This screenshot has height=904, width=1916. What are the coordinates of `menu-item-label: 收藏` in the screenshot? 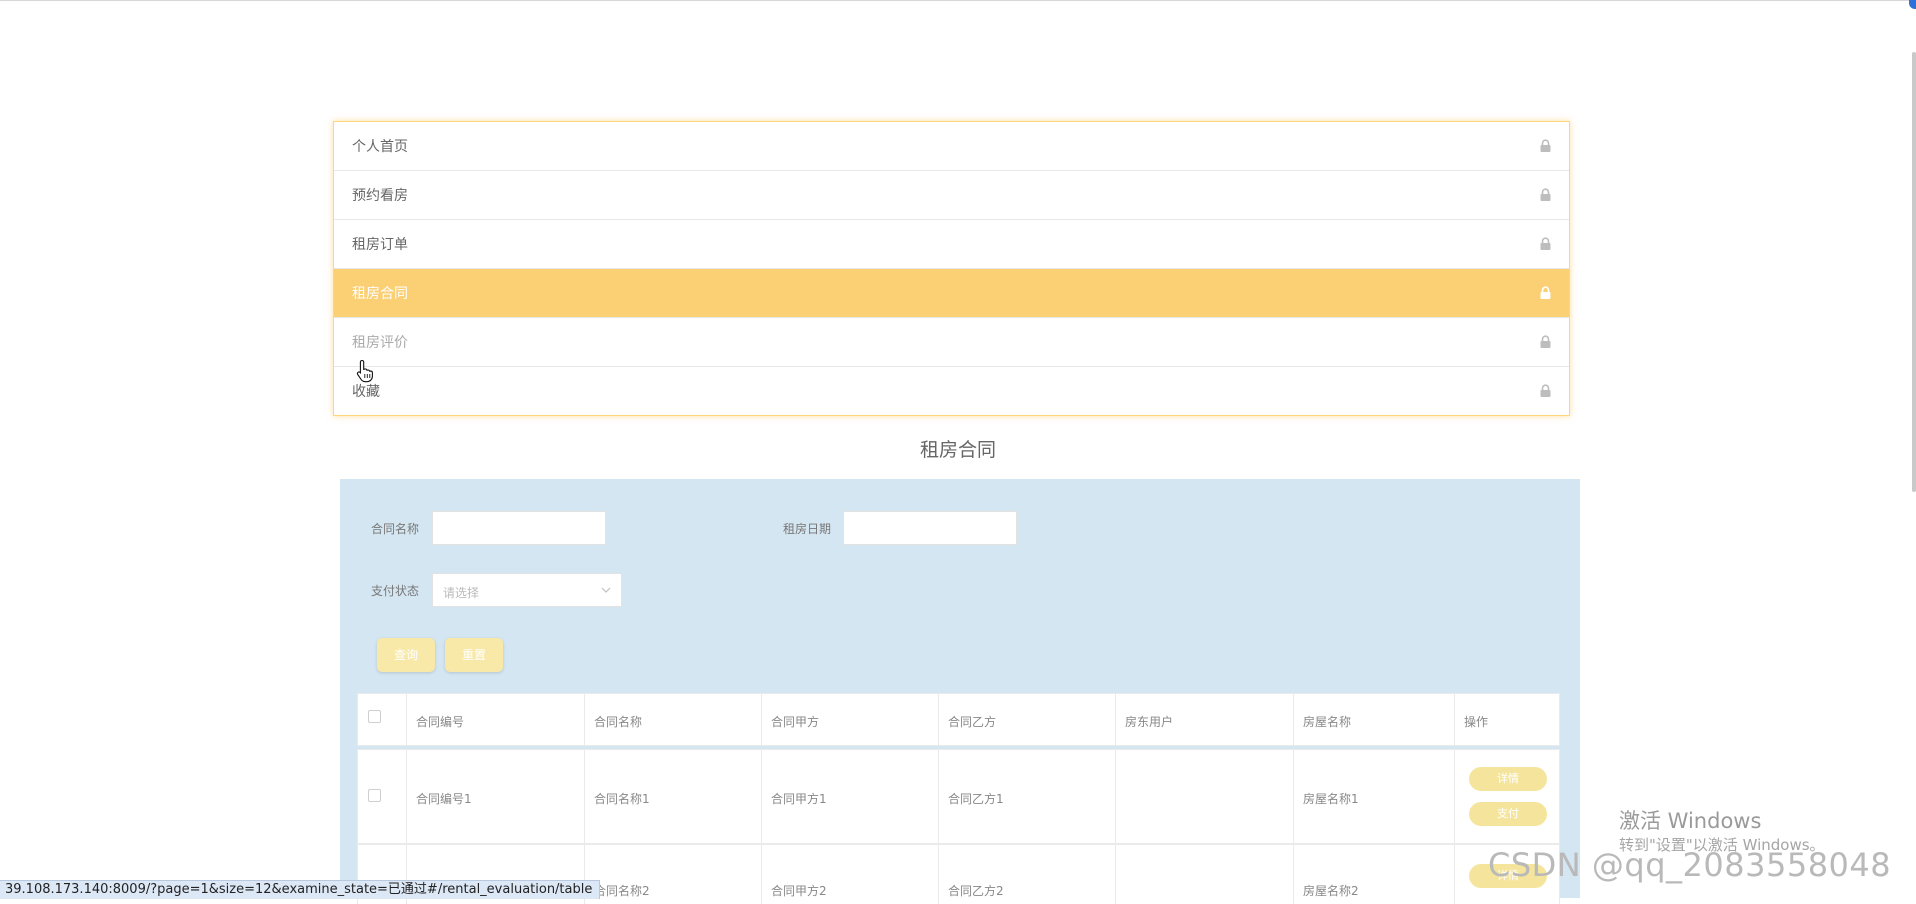 It's located at (366, 392).